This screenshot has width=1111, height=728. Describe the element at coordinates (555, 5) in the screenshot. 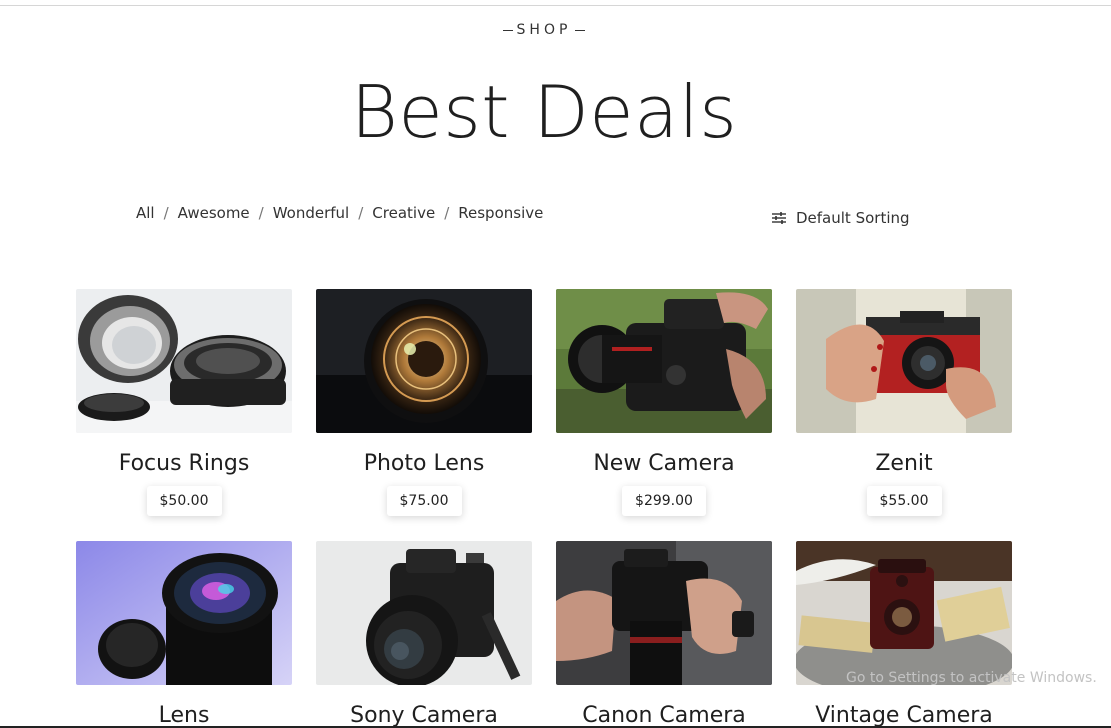

I see `top-divider` at that location.